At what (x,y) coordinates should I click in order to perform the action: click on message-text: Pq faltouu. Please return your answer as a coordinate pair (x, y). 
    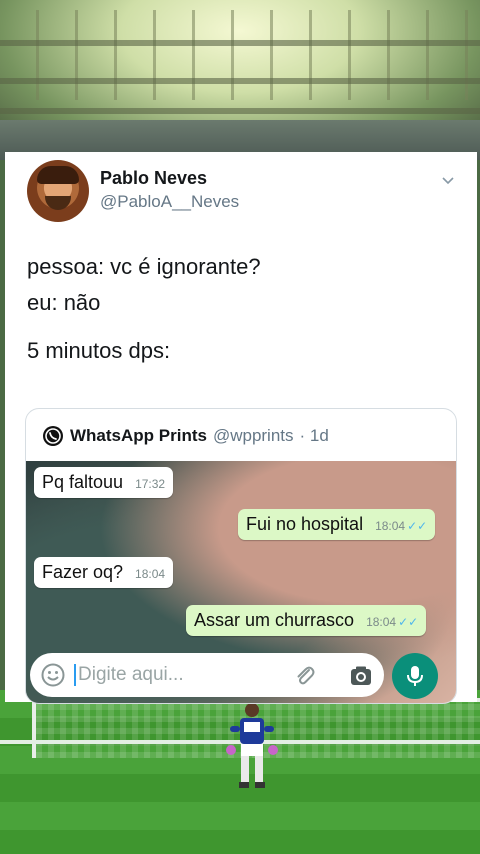
    Looking at the image, I should click on (83, 482).